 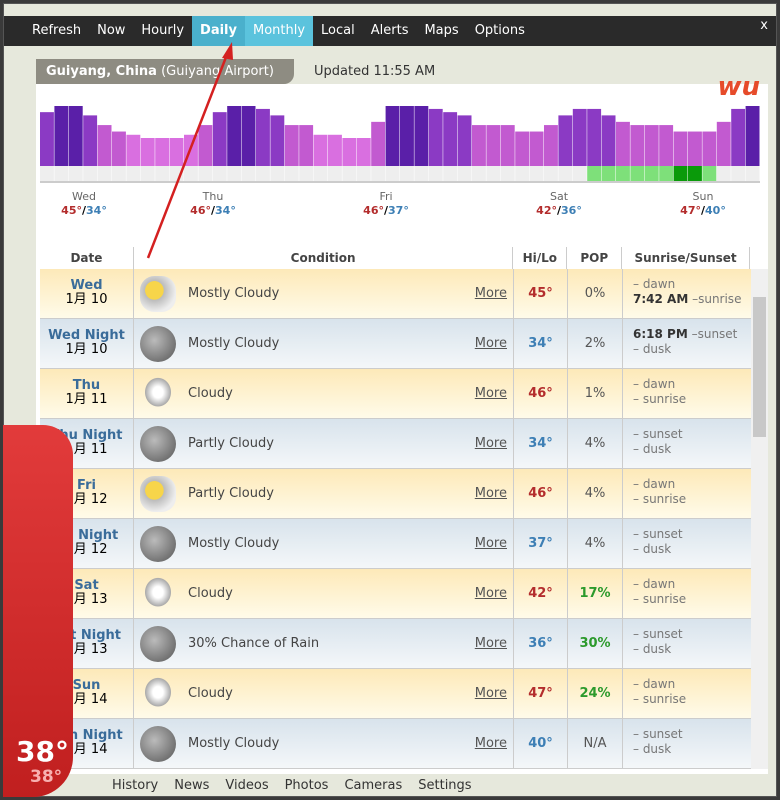 I want to click on header-3: POP, so click(x=595, y=258).